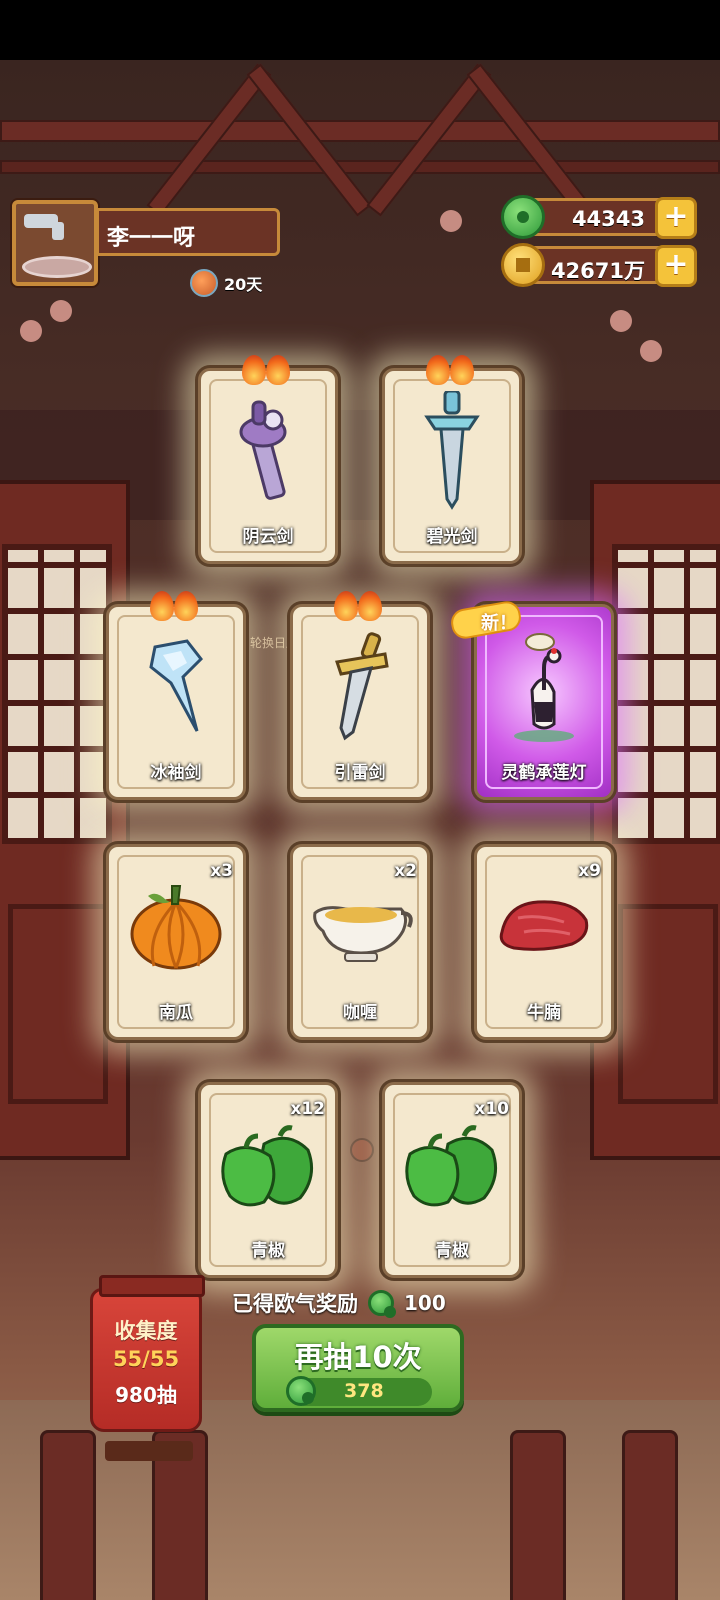  What do you see at coordinates (307, 1109) in the screenshot?
I see `quantity-label: x12` at bounding box center [307, 1109].